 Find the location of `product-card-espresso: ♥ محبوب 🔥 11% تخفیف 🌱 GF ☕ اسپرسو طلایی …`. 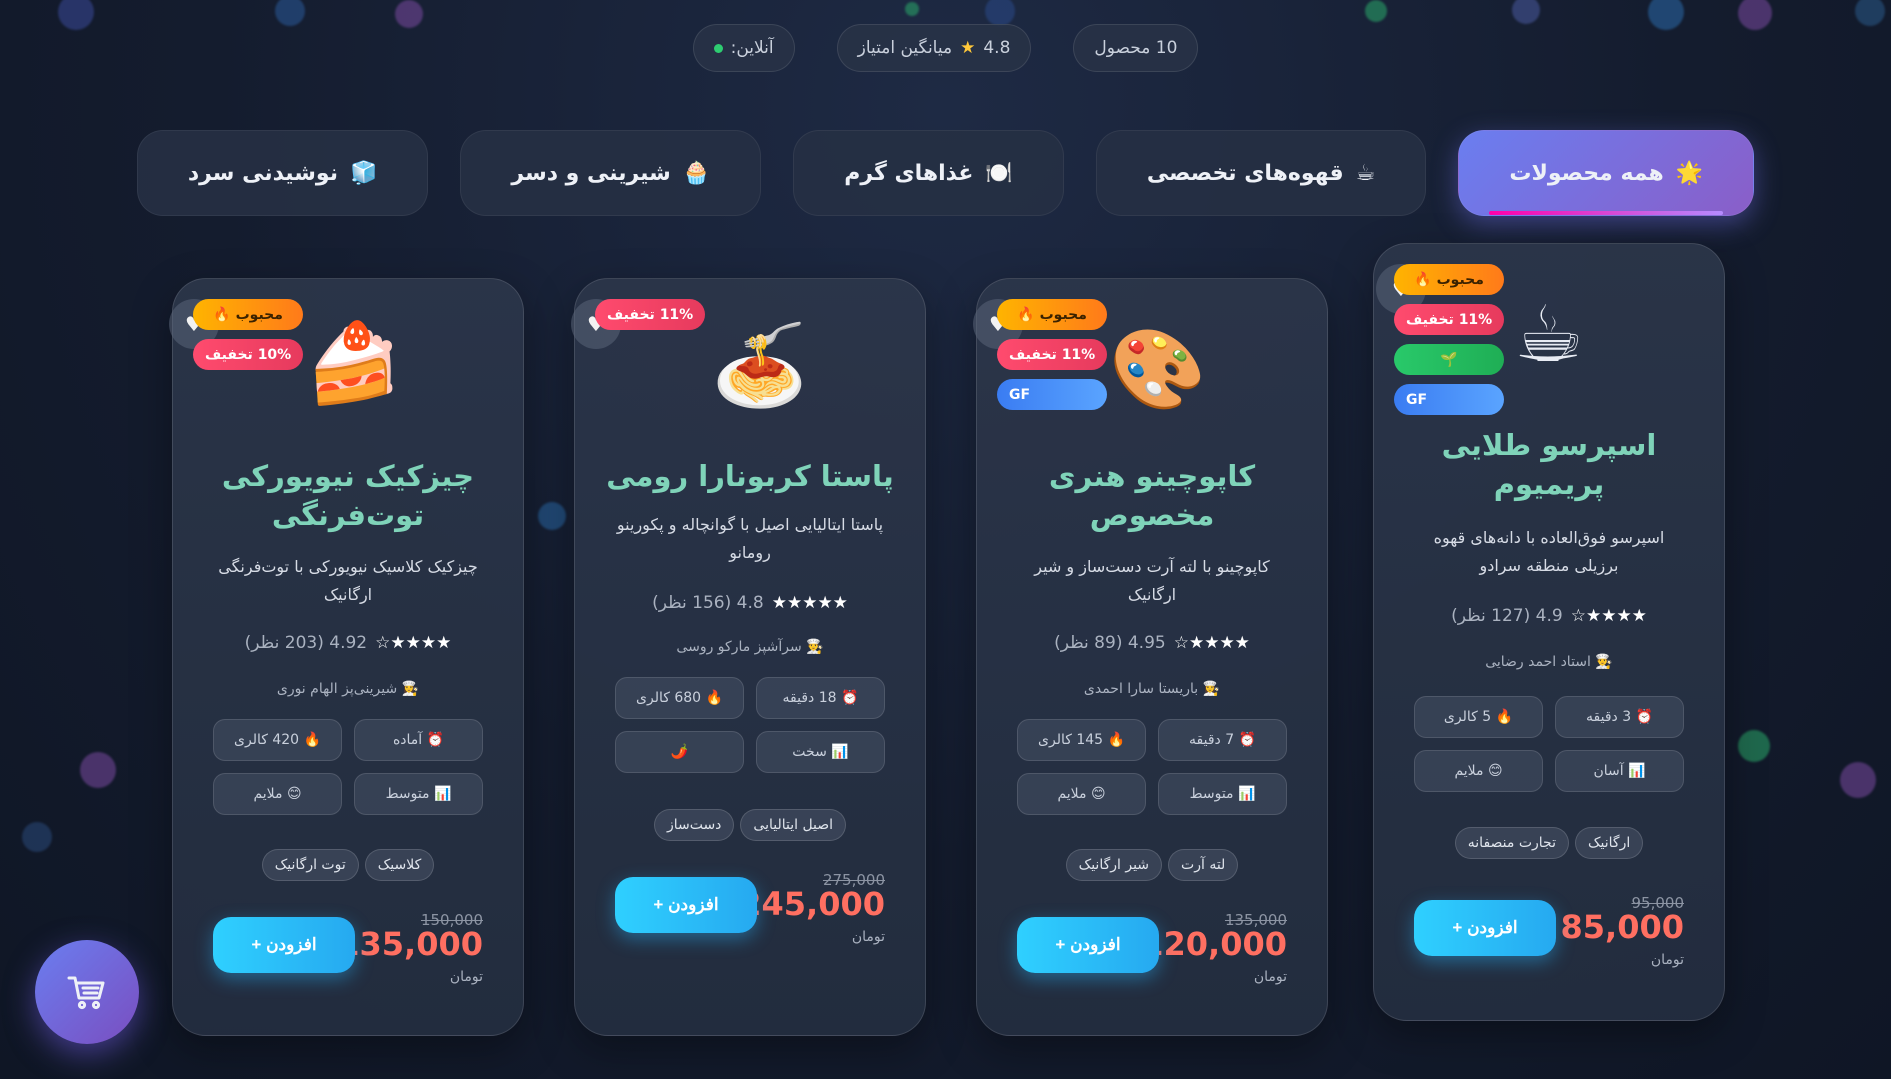

product-card-espresso: ♥ محبوب 🔥 11% تخفیف 🌱 GF ☕ اسپرسو طلایی … is located at coordinates (1549, 632).